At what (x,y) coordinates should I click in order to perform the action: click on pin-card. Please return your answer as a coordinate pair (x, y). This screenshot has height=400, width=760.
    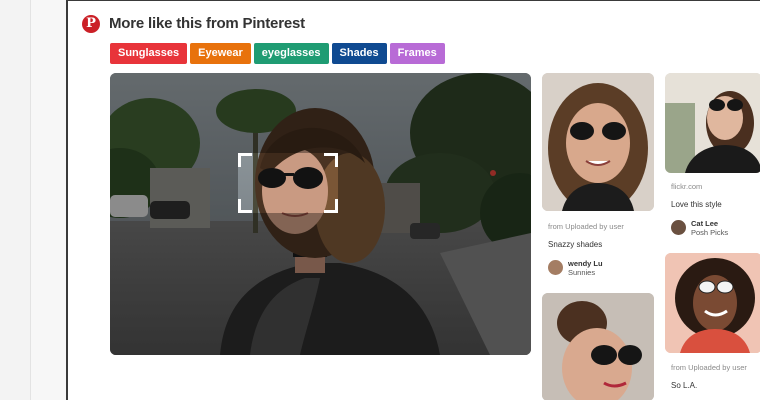
    Looking at the image, I should click on (598, 346).